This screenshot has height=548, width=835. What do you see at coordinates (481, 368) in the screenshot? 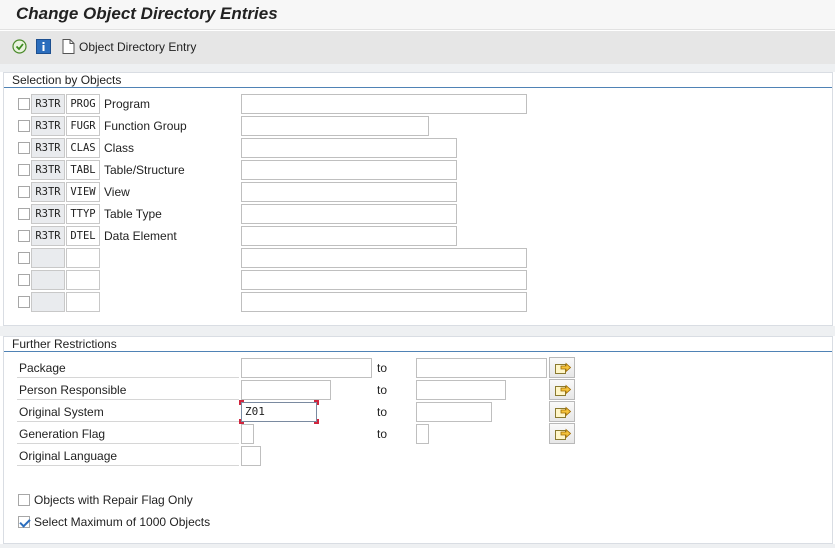
I see `package-to-input` at bounding box center [481, 368].